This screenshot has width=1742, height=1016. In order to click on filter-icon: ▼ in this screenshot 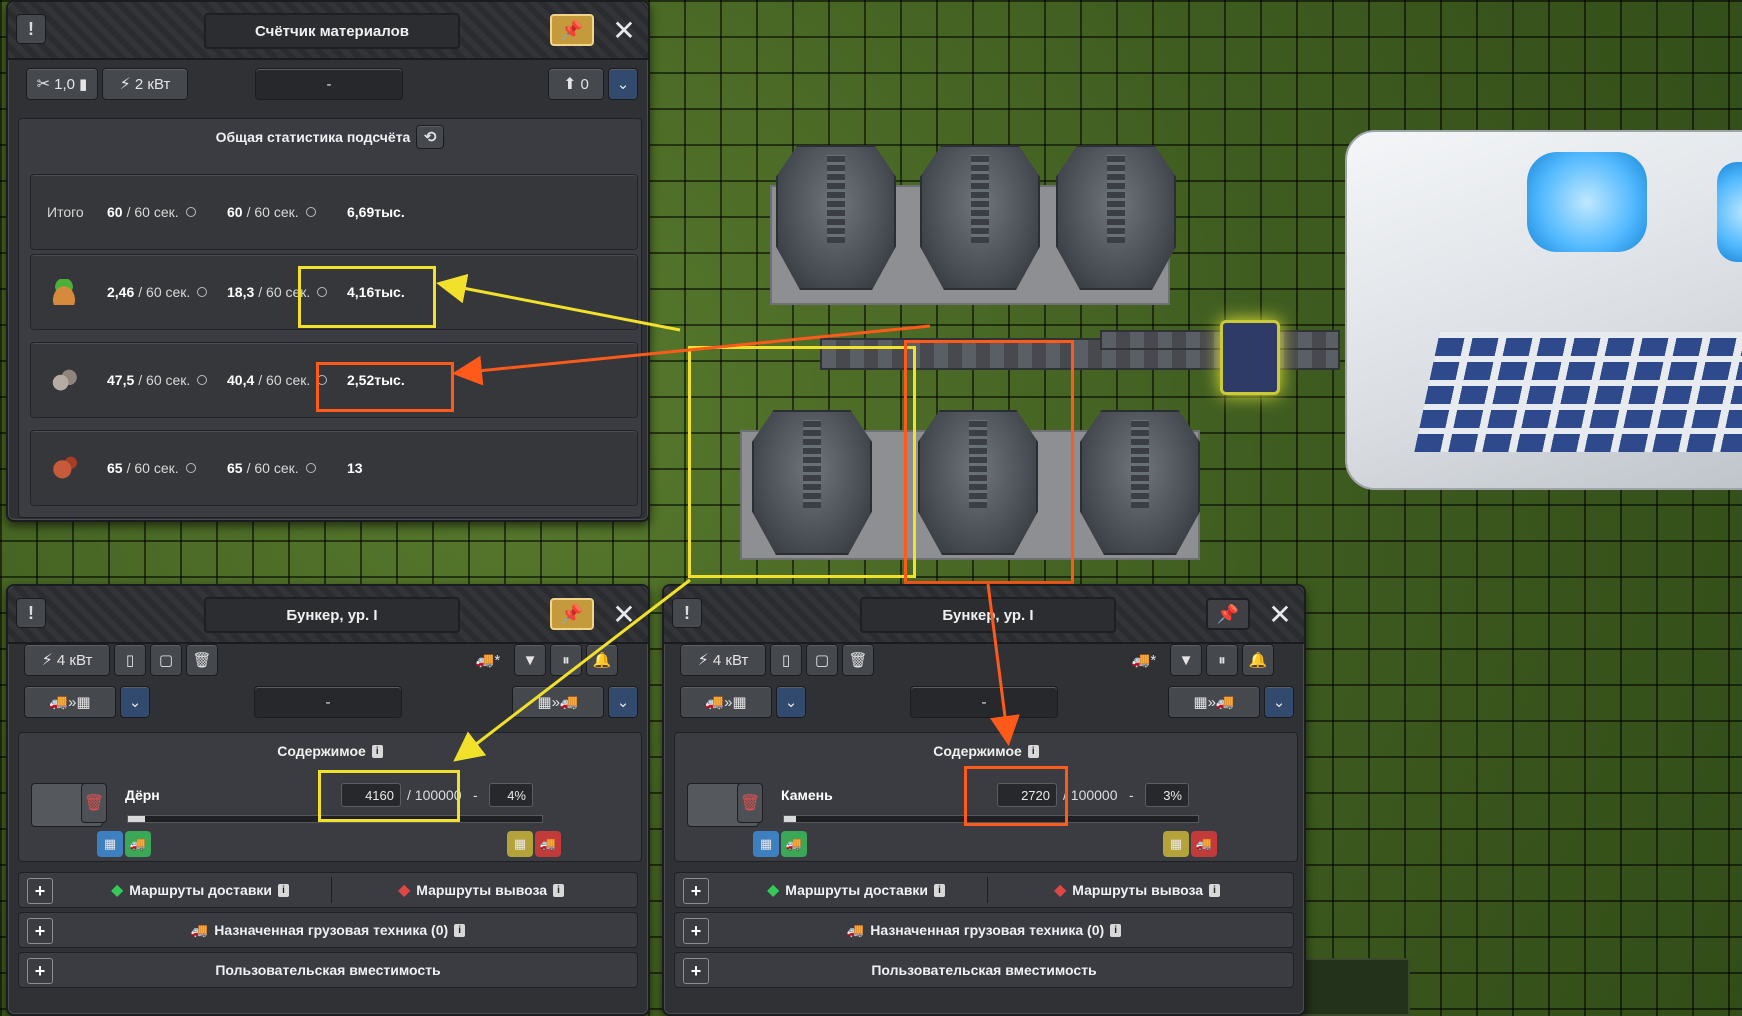, I will do `click(530, 660)`.